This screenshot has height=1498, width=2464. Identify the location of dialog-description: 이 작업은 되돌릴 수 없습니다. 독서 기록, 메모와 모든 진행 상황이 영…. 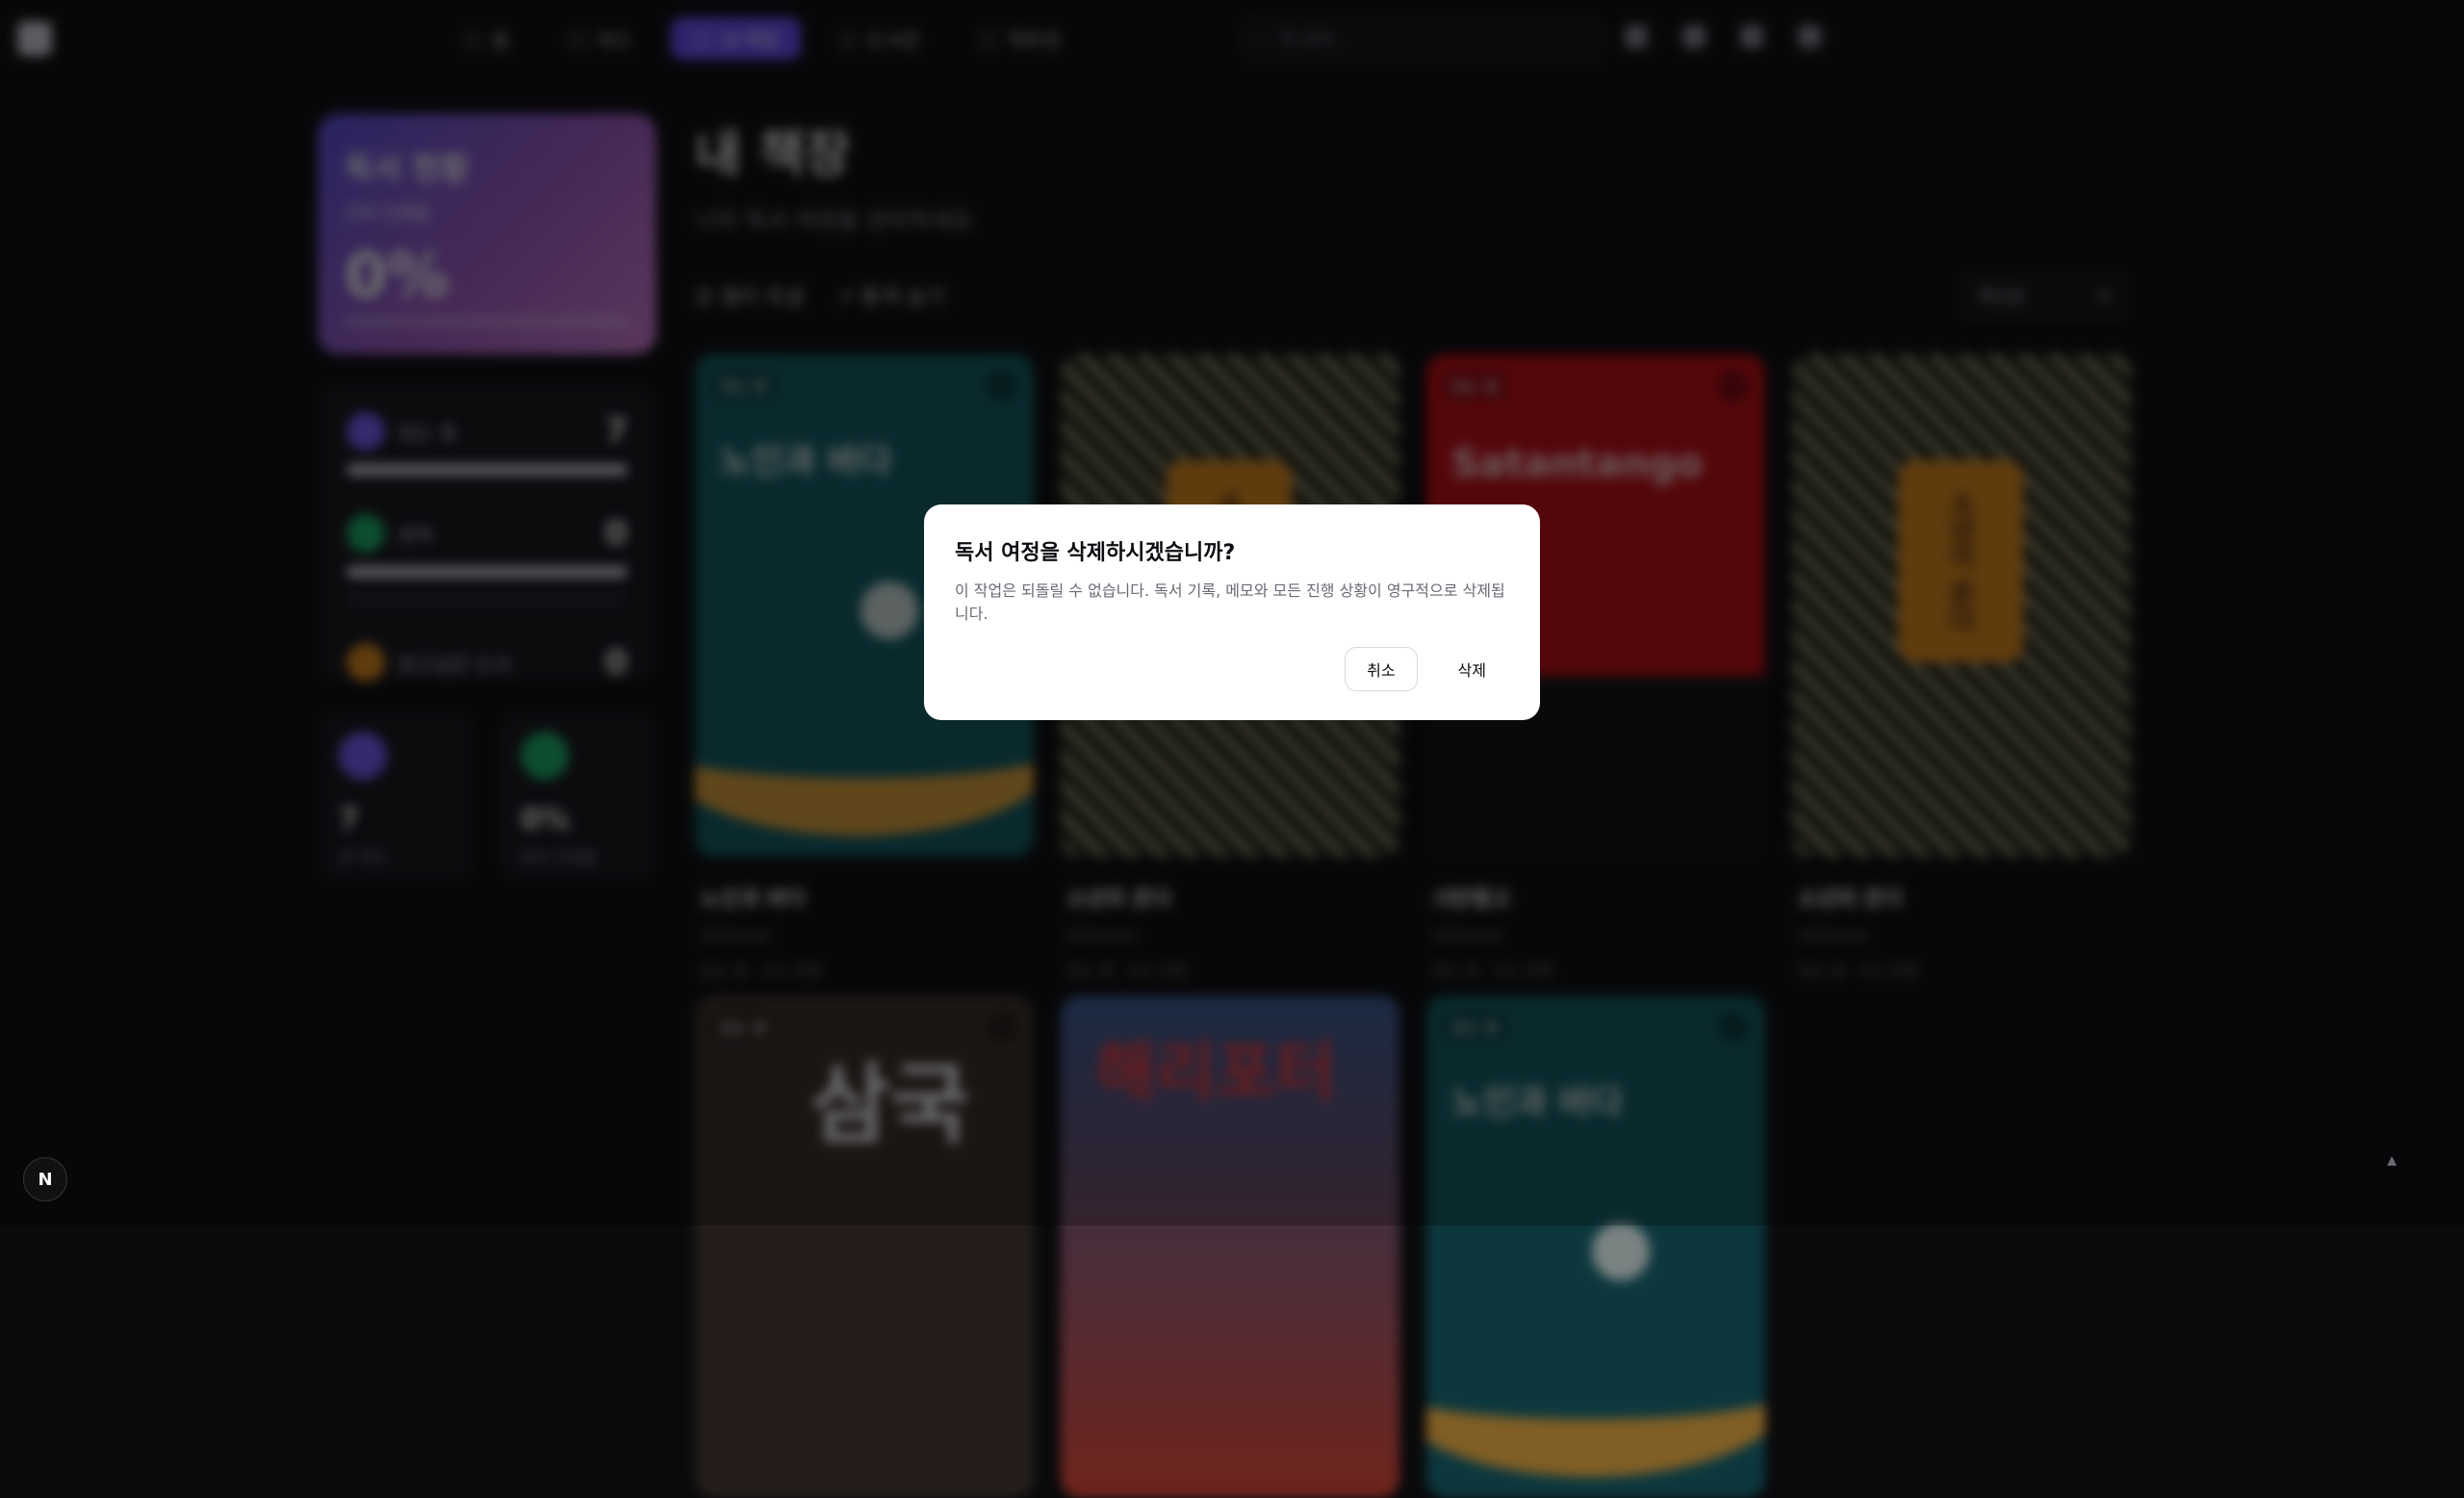
(1230, 602).